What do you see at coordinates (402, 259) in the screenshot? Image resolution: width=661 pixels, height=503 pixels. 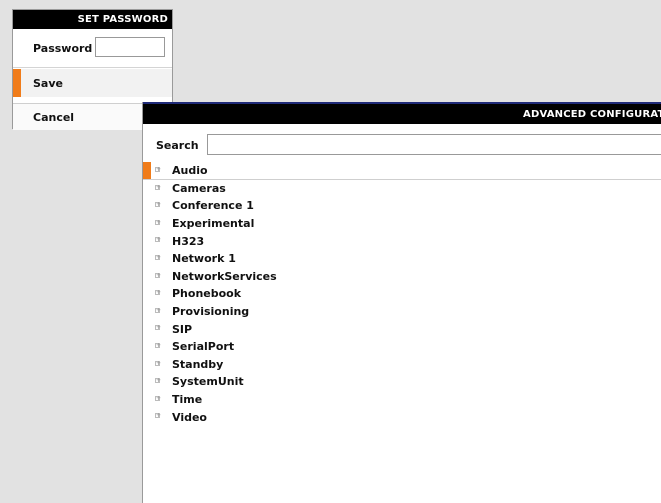 I see `tree-item: + Network 1` at bounding box center [402, 259].